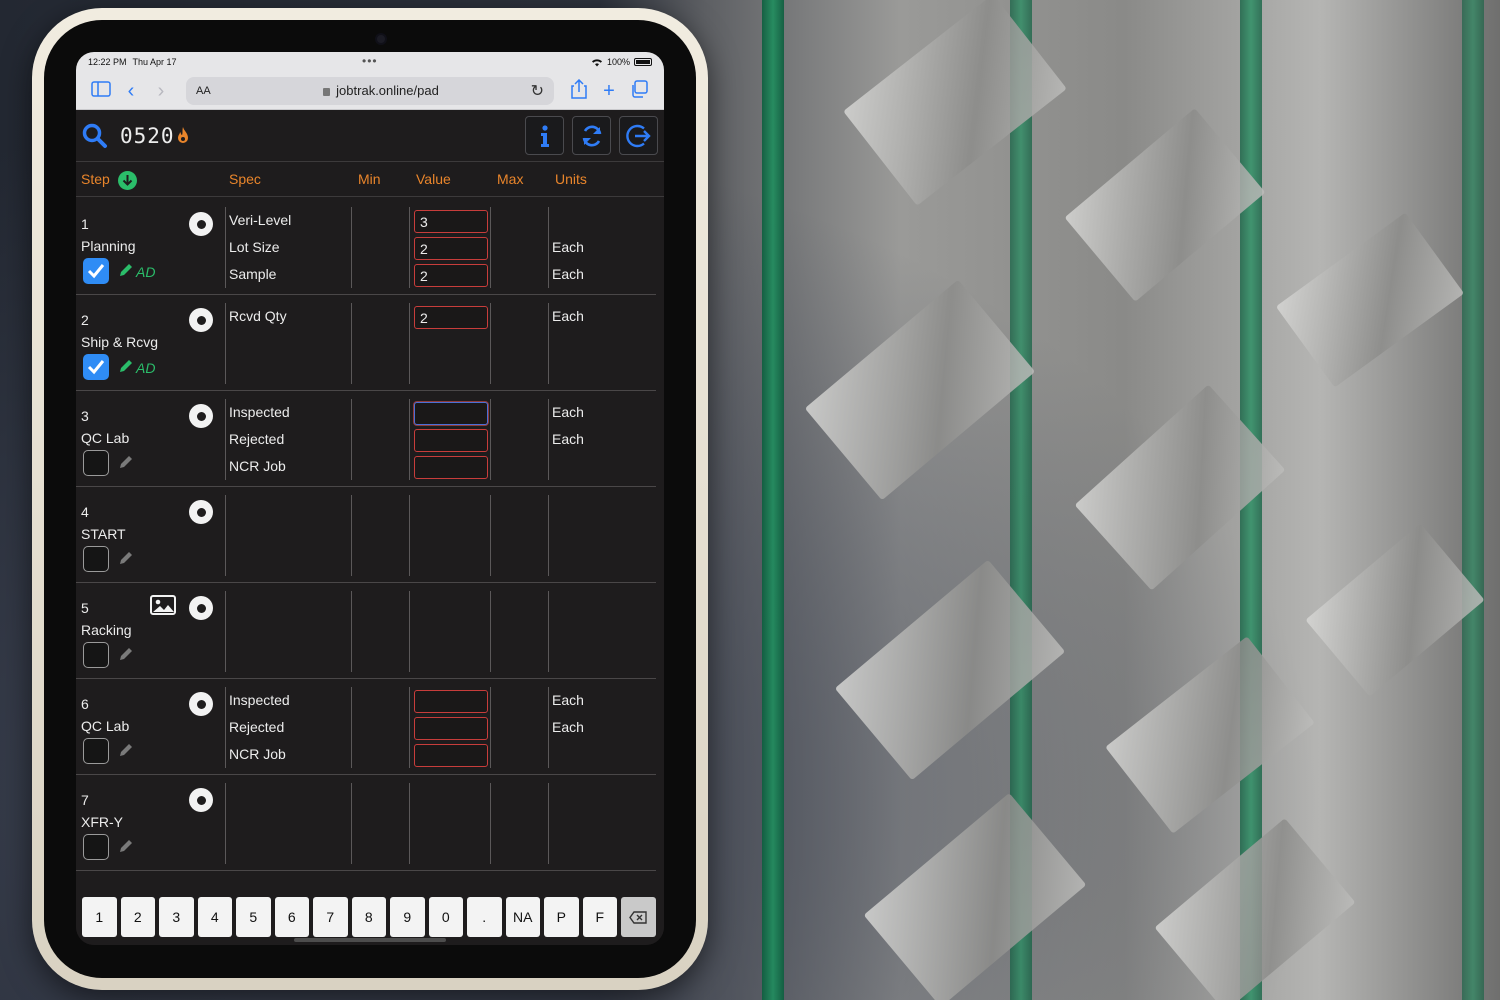  What do you see at coordinates (445, 917) in the screenshot?
I see `keypad-key: 0` at bounding box center [445, 917].